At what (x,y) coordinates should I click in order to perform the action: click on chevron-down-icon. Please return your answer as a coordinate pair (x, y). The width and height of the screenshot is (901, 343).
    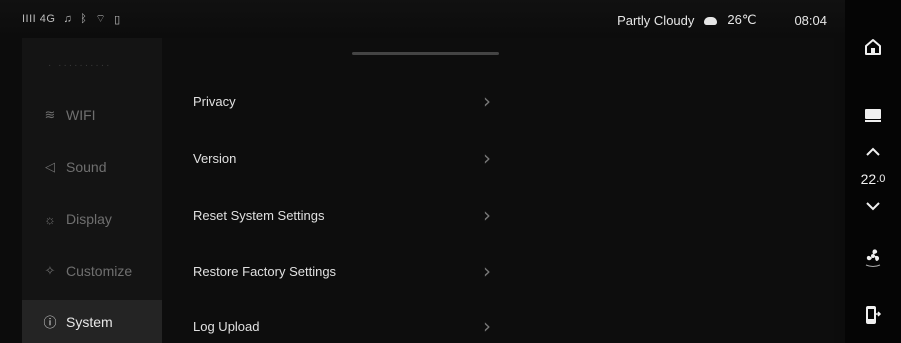
    Looking at the image, I should click on (873, 206).